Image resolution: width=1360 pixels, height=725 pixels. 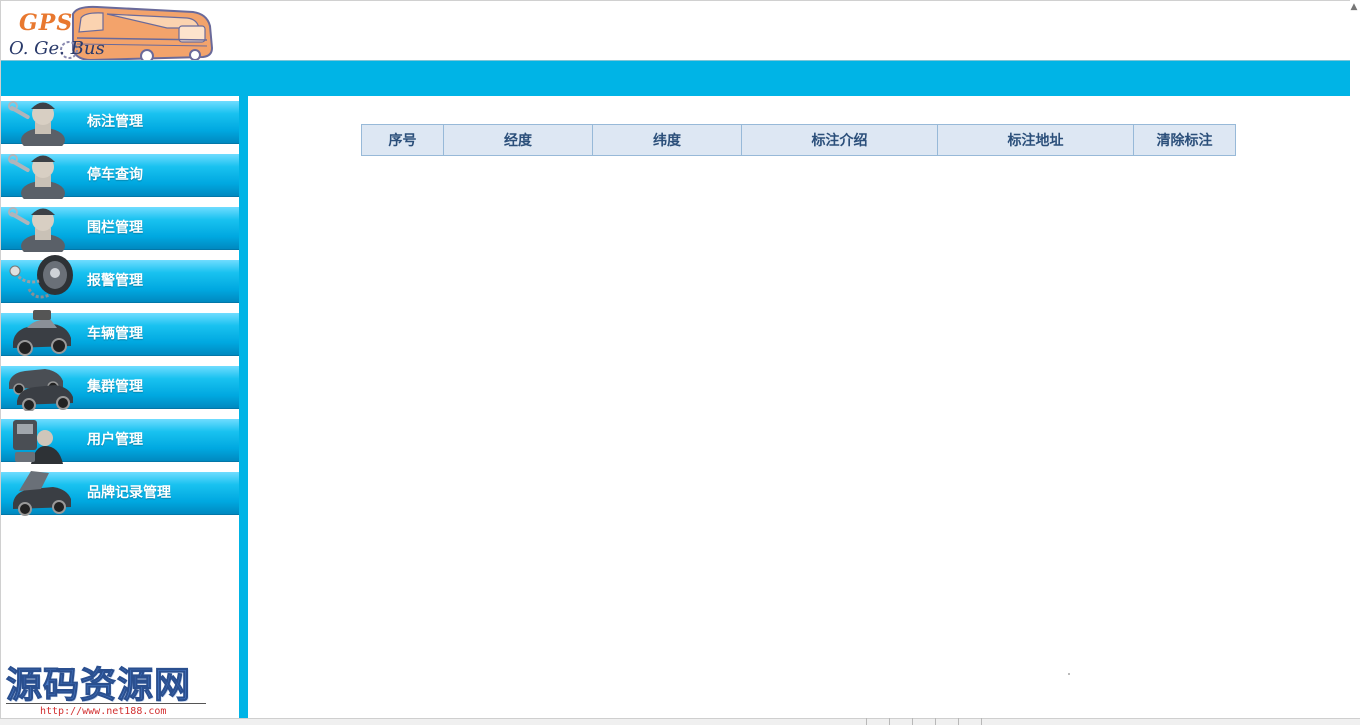 What do you see at coordinates (41, 439) in the screenshot?
I see `user-device-icon` at bounding box center [41, 439].